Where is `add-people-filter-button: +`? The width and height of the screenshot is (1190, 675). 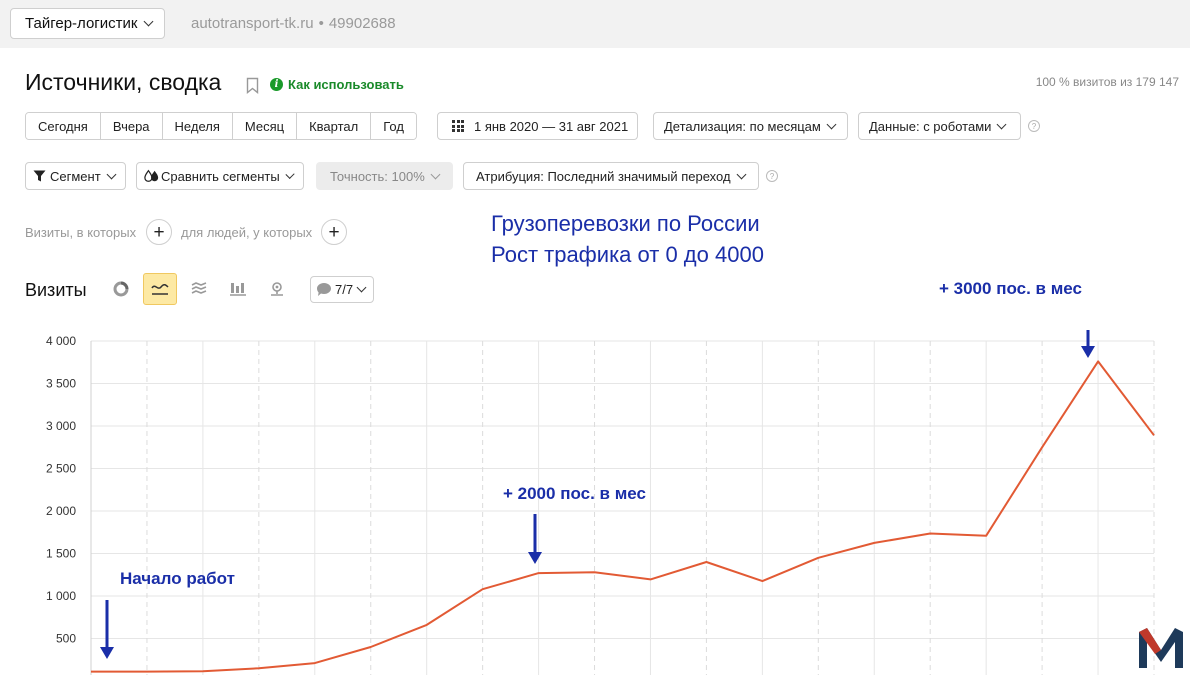 add-people-filter-button: + is located at coordinates (334, 232).